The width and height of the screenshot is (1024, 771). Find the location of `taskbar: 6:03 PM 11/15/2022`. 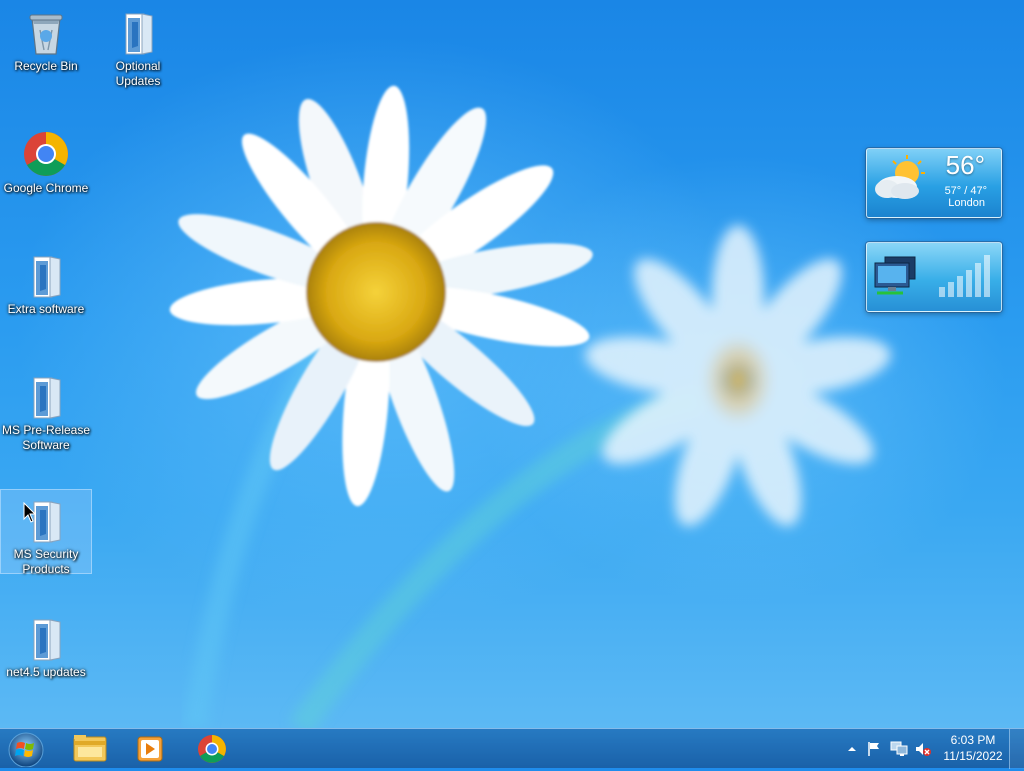

taskbar: 6:03 PM 11/15/2022 is located at coordinates (512, 748).